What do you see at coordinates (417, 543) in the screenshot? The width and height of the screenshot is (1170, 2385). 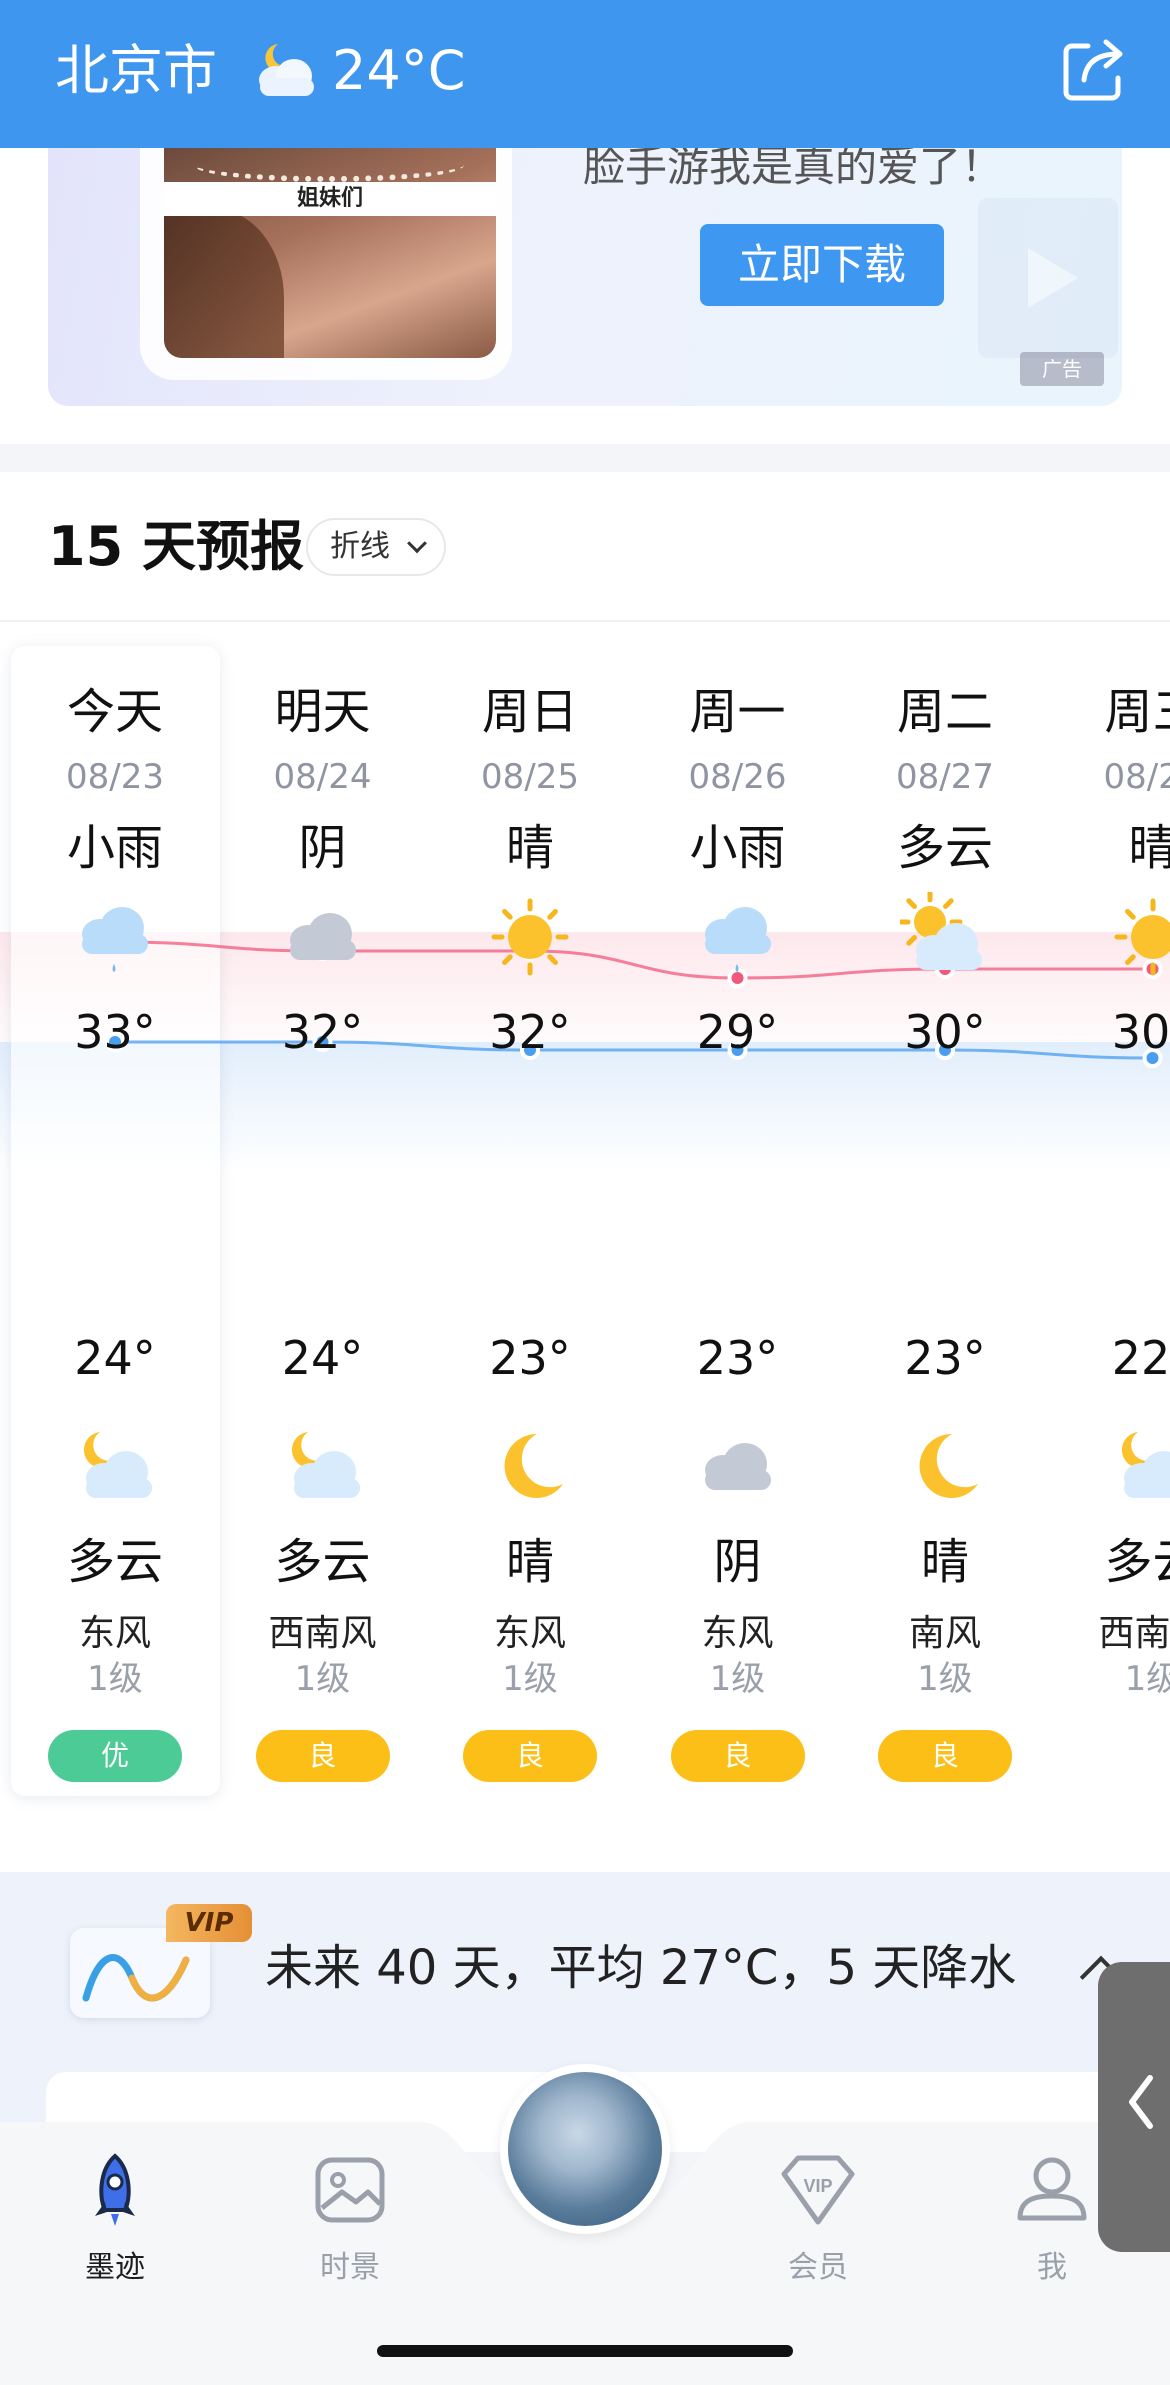 I see `chevron-down-icon` at bounding box center [417, 543].